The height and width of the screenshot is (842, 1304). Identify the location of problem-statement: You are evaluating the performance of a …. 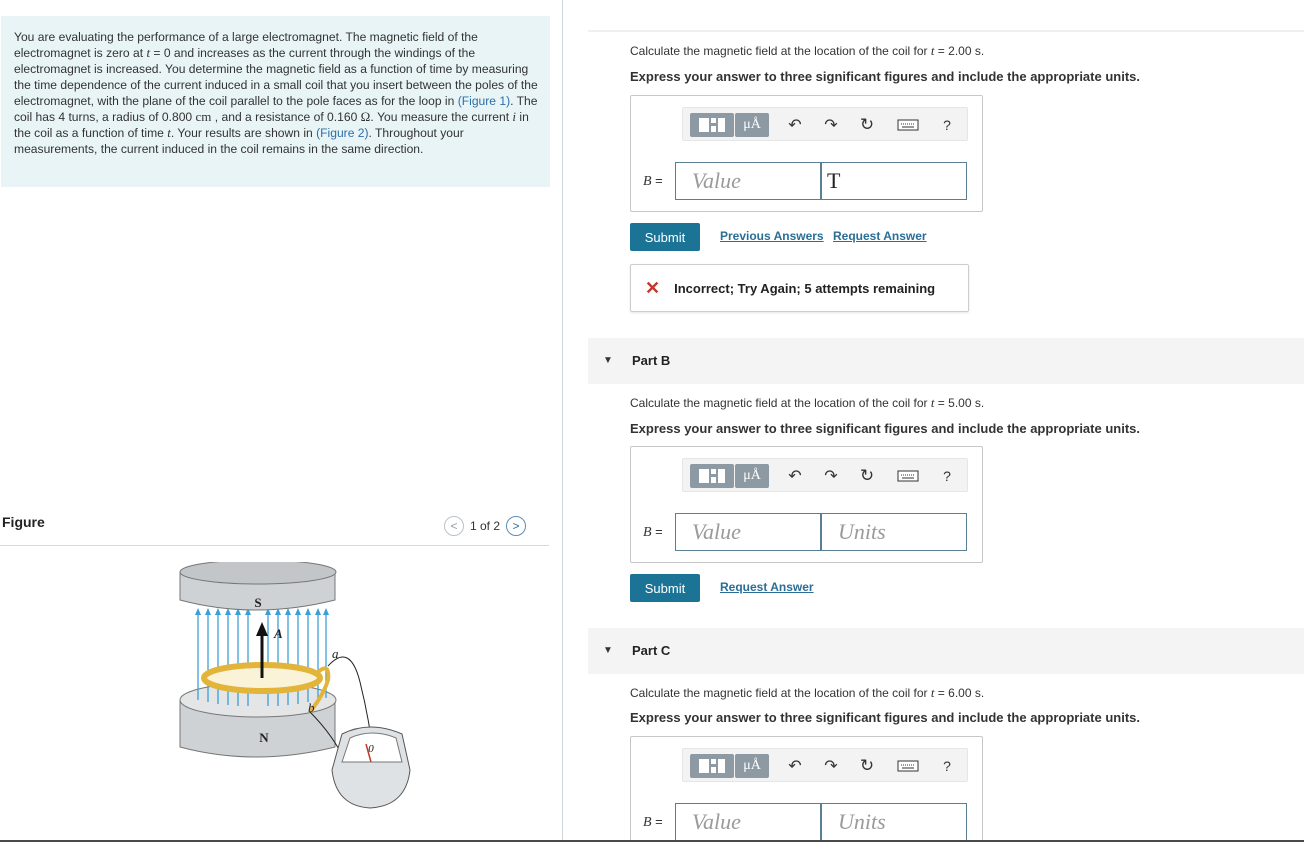
(275, 101).